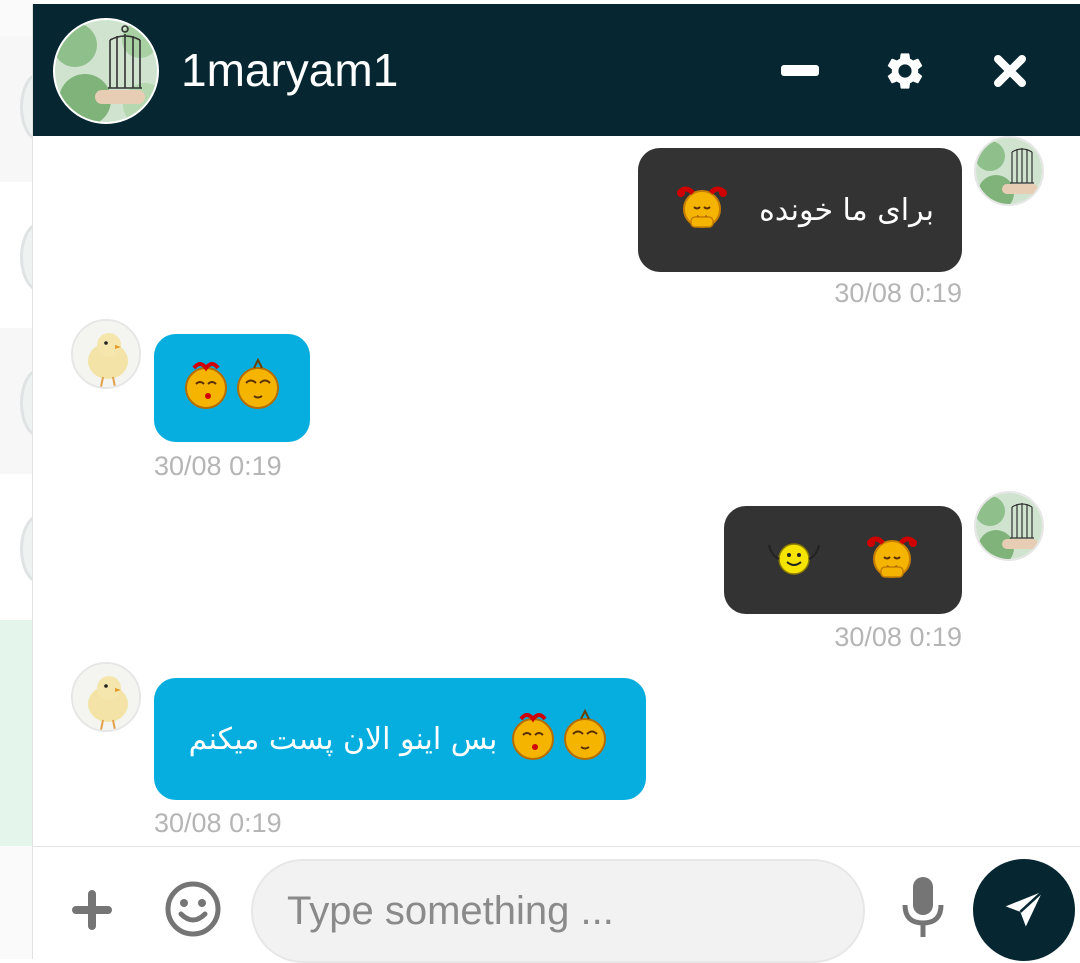 The image size is (1080, 963). I want to click on close-button, so click(1010, 71).